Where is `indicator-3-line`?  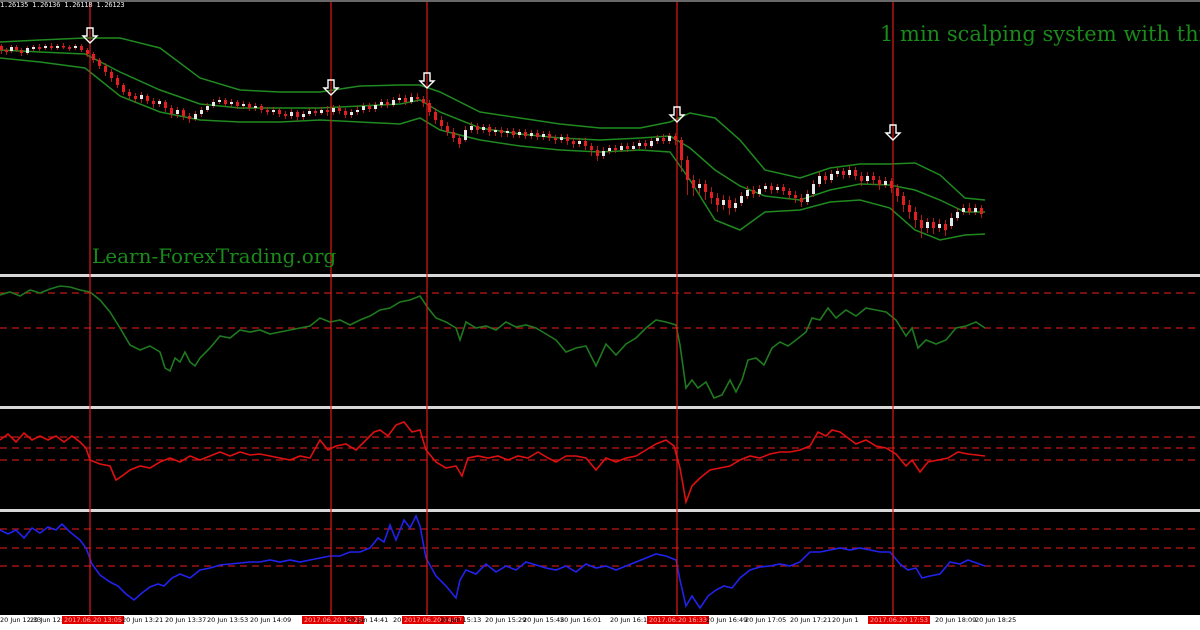 indicator-3-line is located at coordinates (493, 562).